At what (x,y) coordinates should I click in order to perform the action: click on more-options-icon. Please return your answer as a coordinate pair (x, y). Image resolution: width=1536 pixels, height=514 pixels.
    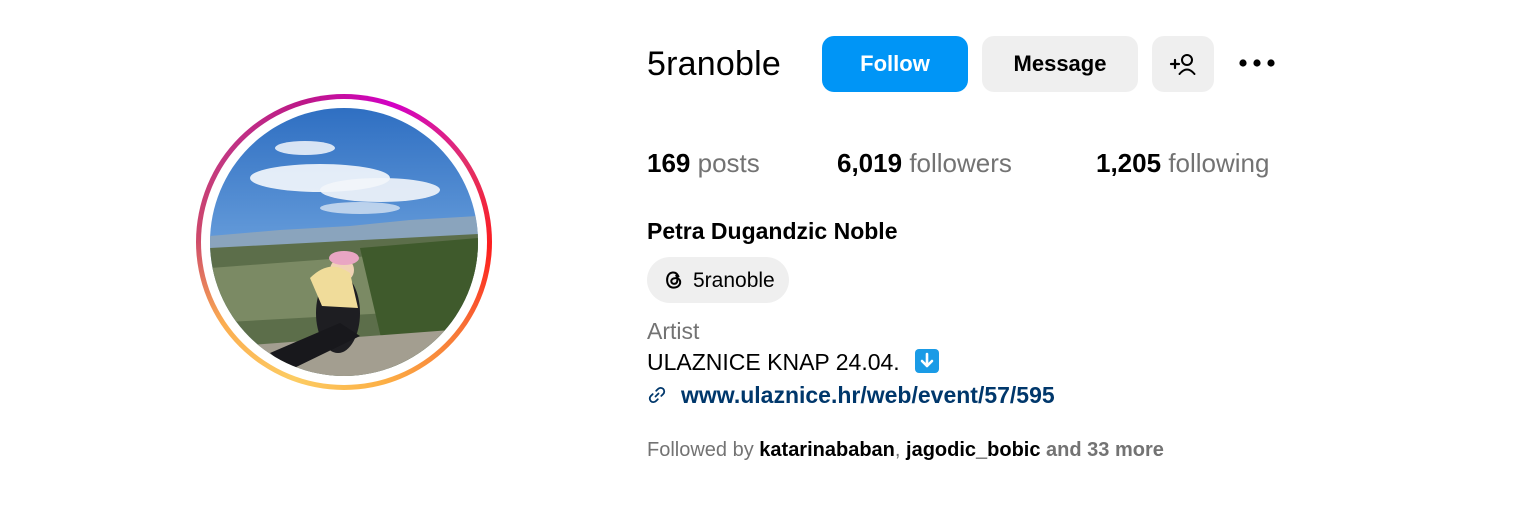
    Looking at the image, I should click on (1257, 63).